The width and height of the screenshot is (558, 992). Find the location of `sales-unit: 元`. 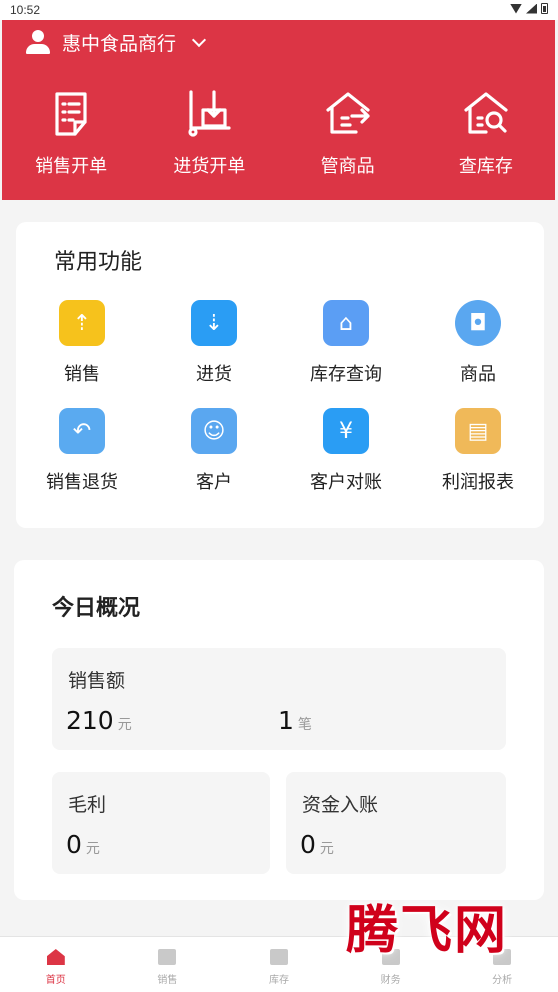

sales-unit: 元 is located at coordinates (124, 725).